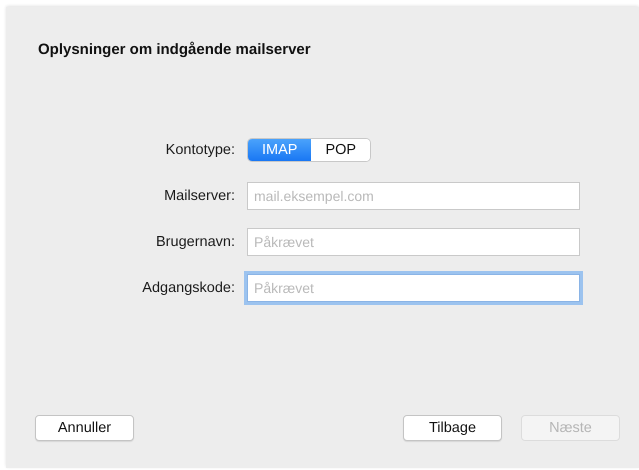 The image size is (639, 470). What do you see at coordinates (452, 428) in the screenshot?
I see `dialog-button: Tilbage` at bounding box center [452, 428].